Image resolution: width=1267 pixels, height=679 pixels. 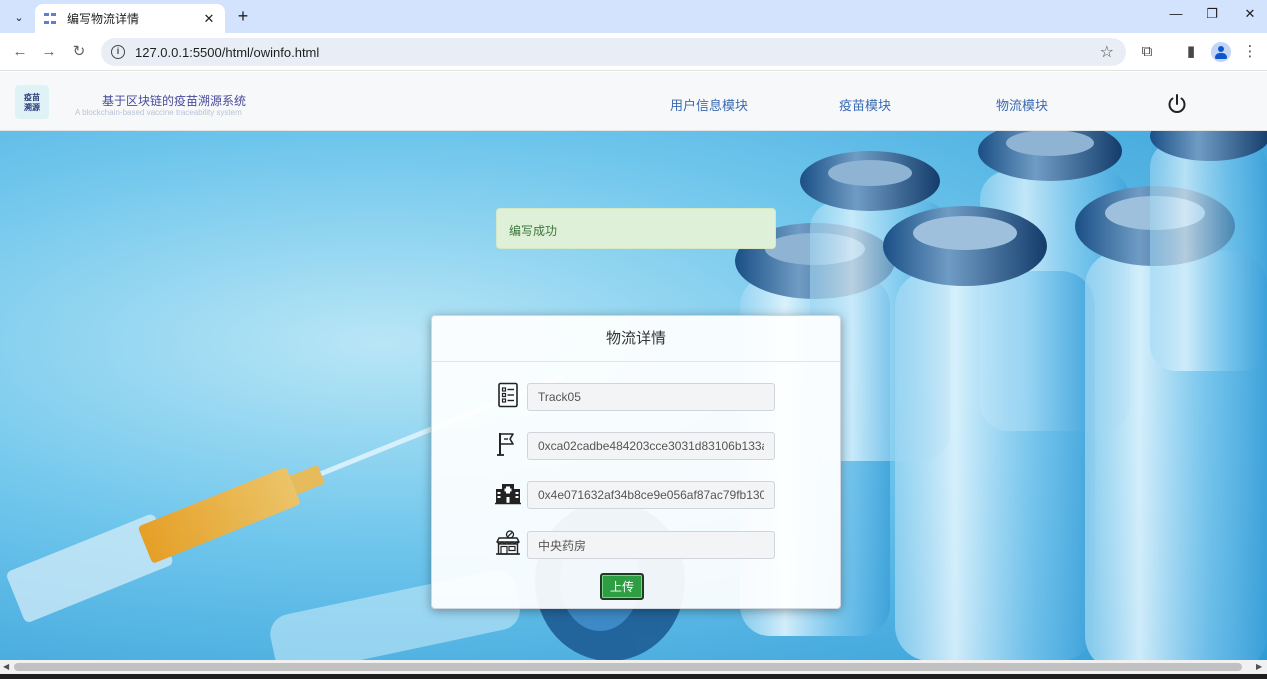 What do you see at coordinates (1191, 52) in the screenshot?
I see `side-panel-icon: ▮` at bounding box center [1191, 52].